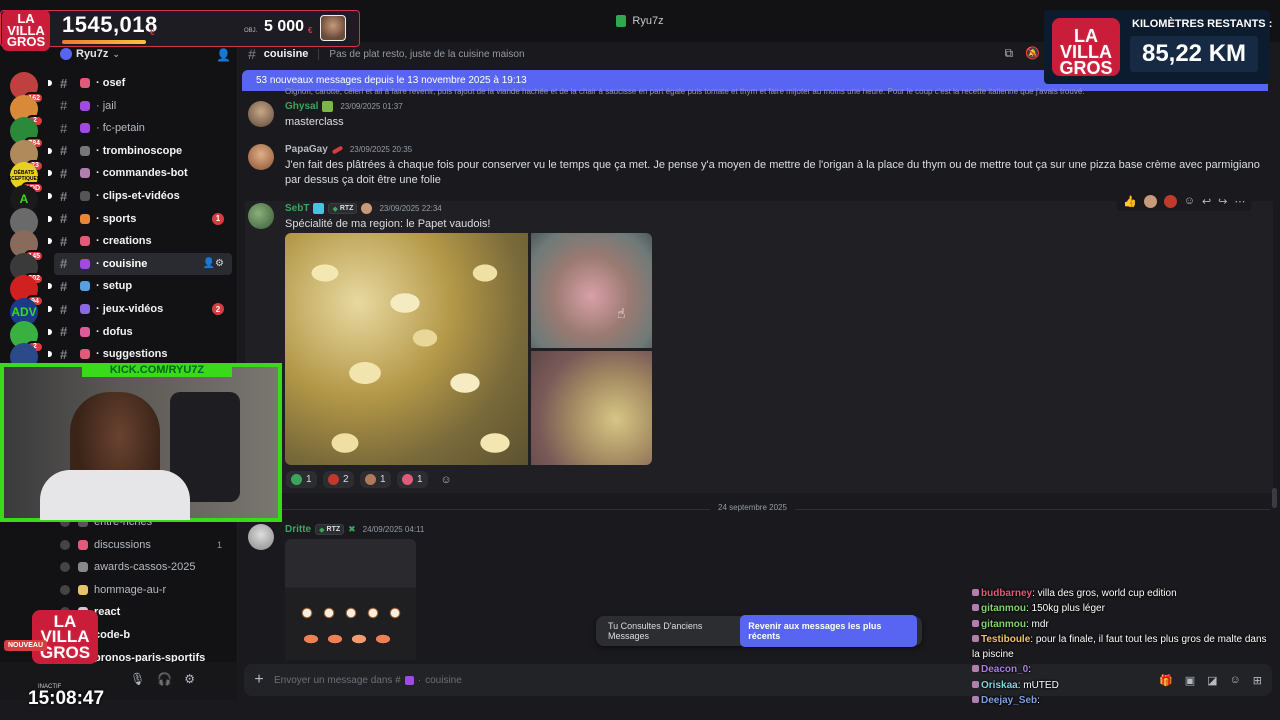 This screenshot has width=1280, height=720. What do you see at coordinates (143, 545) in the screenshot?
I see `channel-discussions: discussions 1` at bounding box center [143, 545].